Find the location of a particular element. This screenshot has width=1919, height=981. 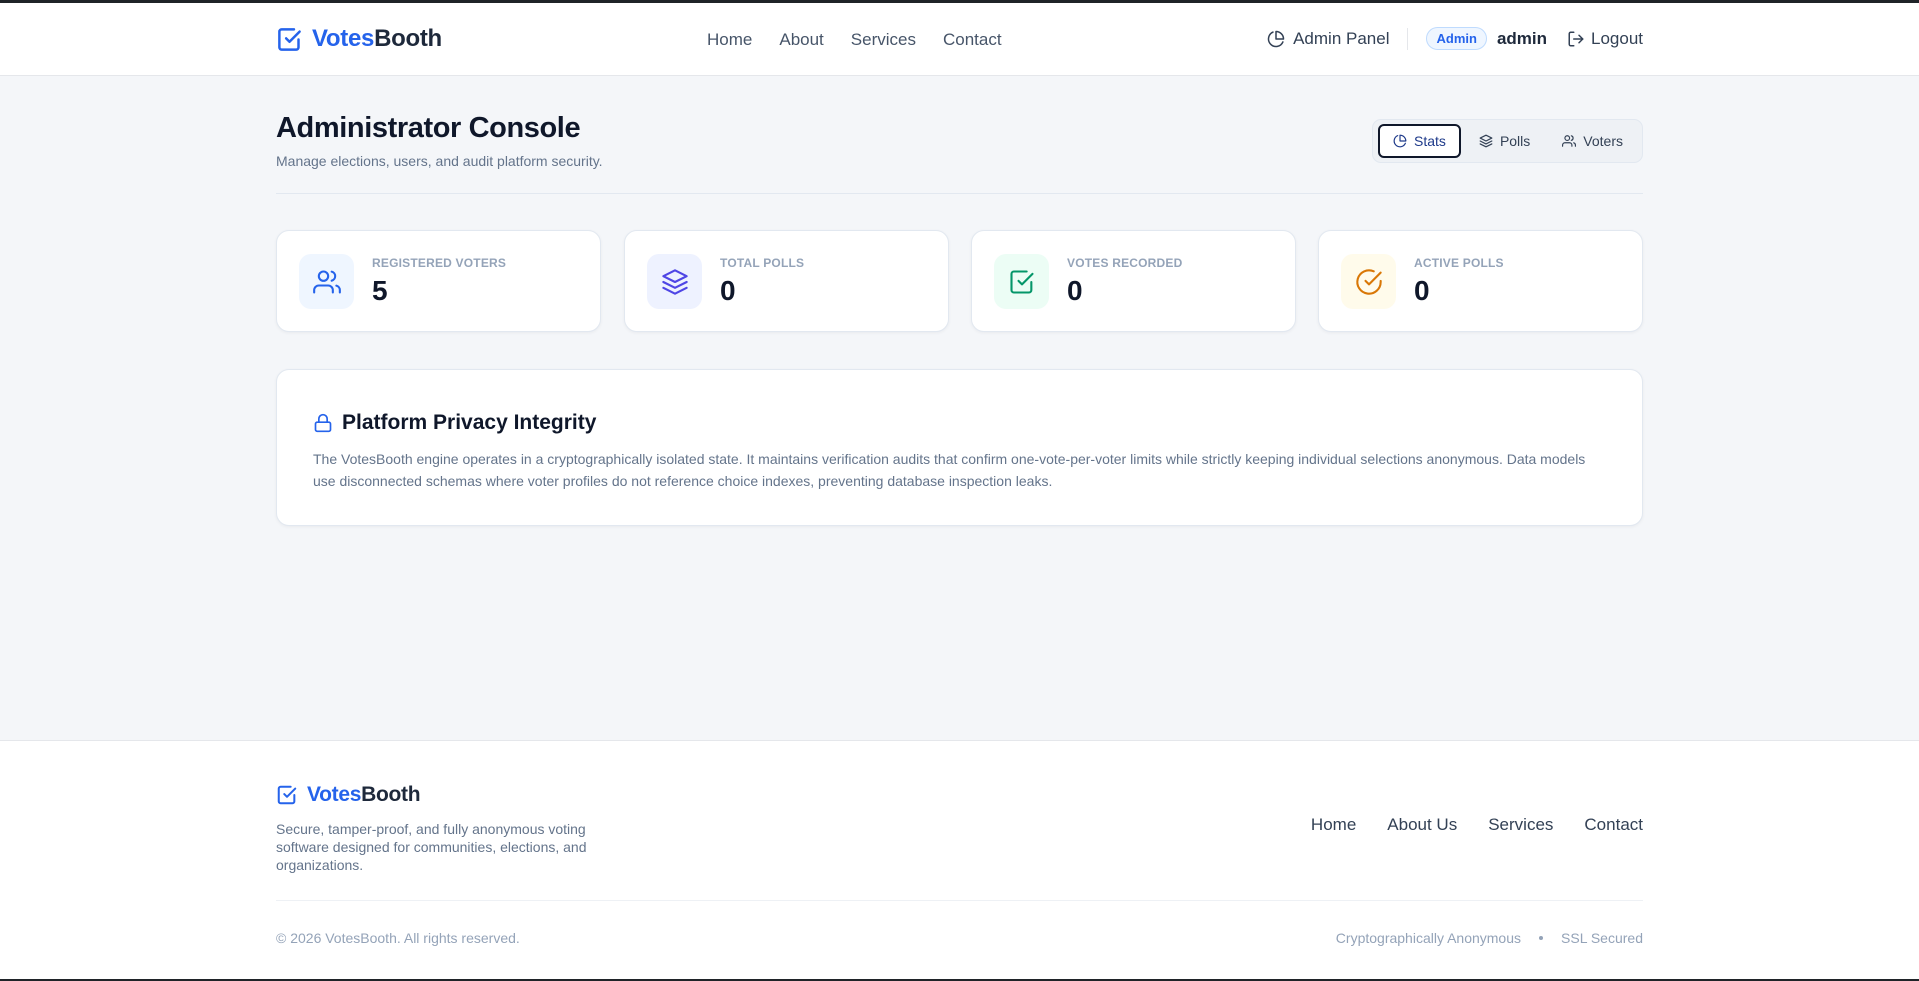

header-divider is located at coordinates (1408, 38).